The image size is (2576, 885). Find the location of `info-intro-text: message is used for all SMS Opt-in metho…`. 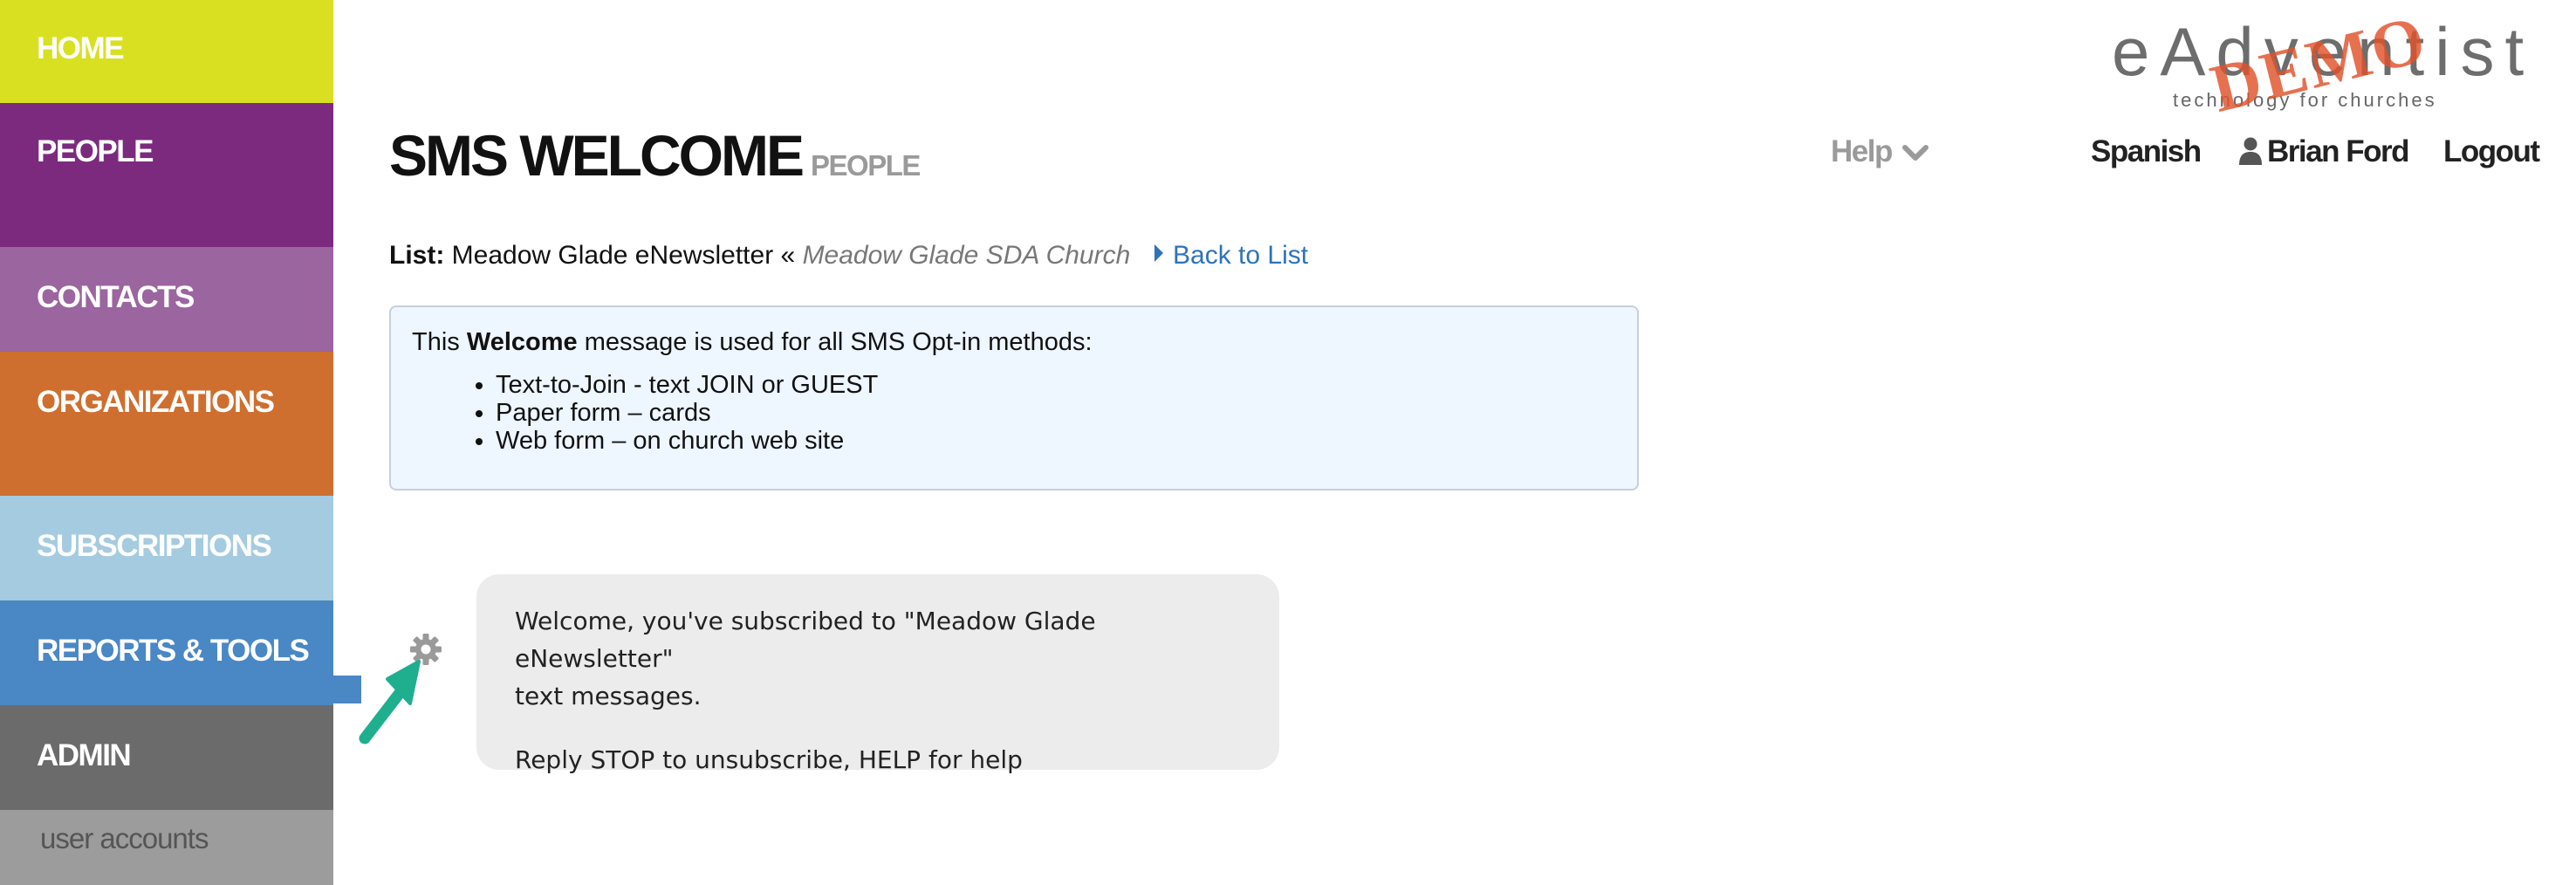

info-intro-text: message is used for all SMS Opt-in metho… is located at coordinates (835, 342).